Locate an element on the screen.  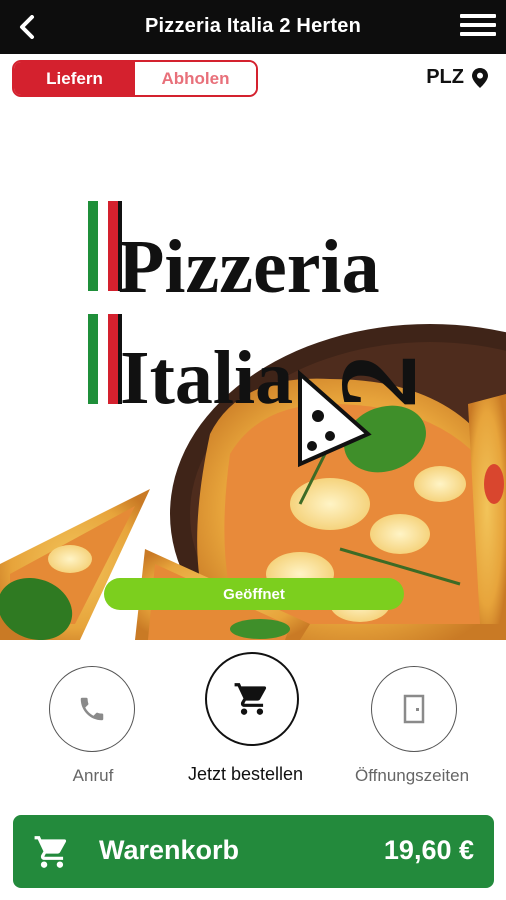
opening-hours-action: Öffnungszeiten is located at coordinates (412, 726).